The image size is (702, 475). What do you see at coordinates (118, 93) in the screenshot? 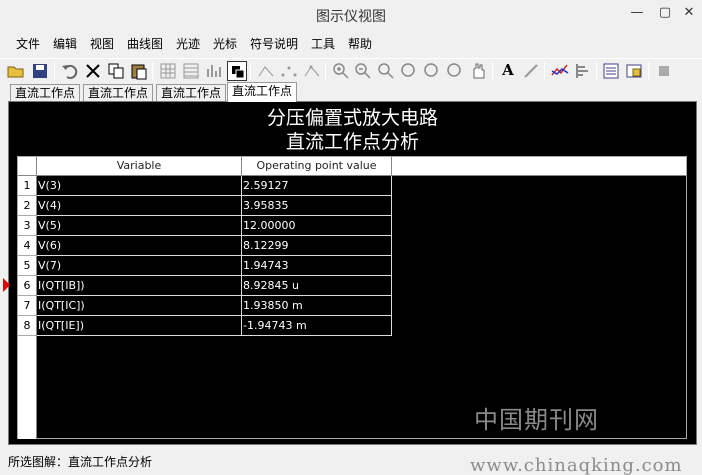
I see `tab-dc-2: 直流工作点` at bounding box center [118, 93].